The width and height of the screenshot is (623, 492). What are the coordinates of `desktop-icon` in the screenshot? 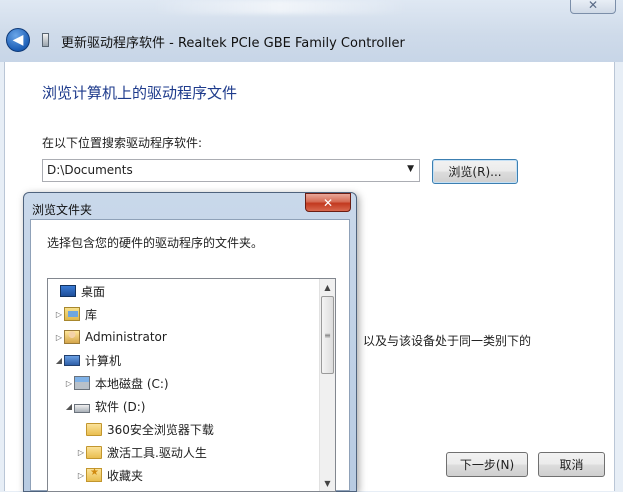 It's located at (68, 291).